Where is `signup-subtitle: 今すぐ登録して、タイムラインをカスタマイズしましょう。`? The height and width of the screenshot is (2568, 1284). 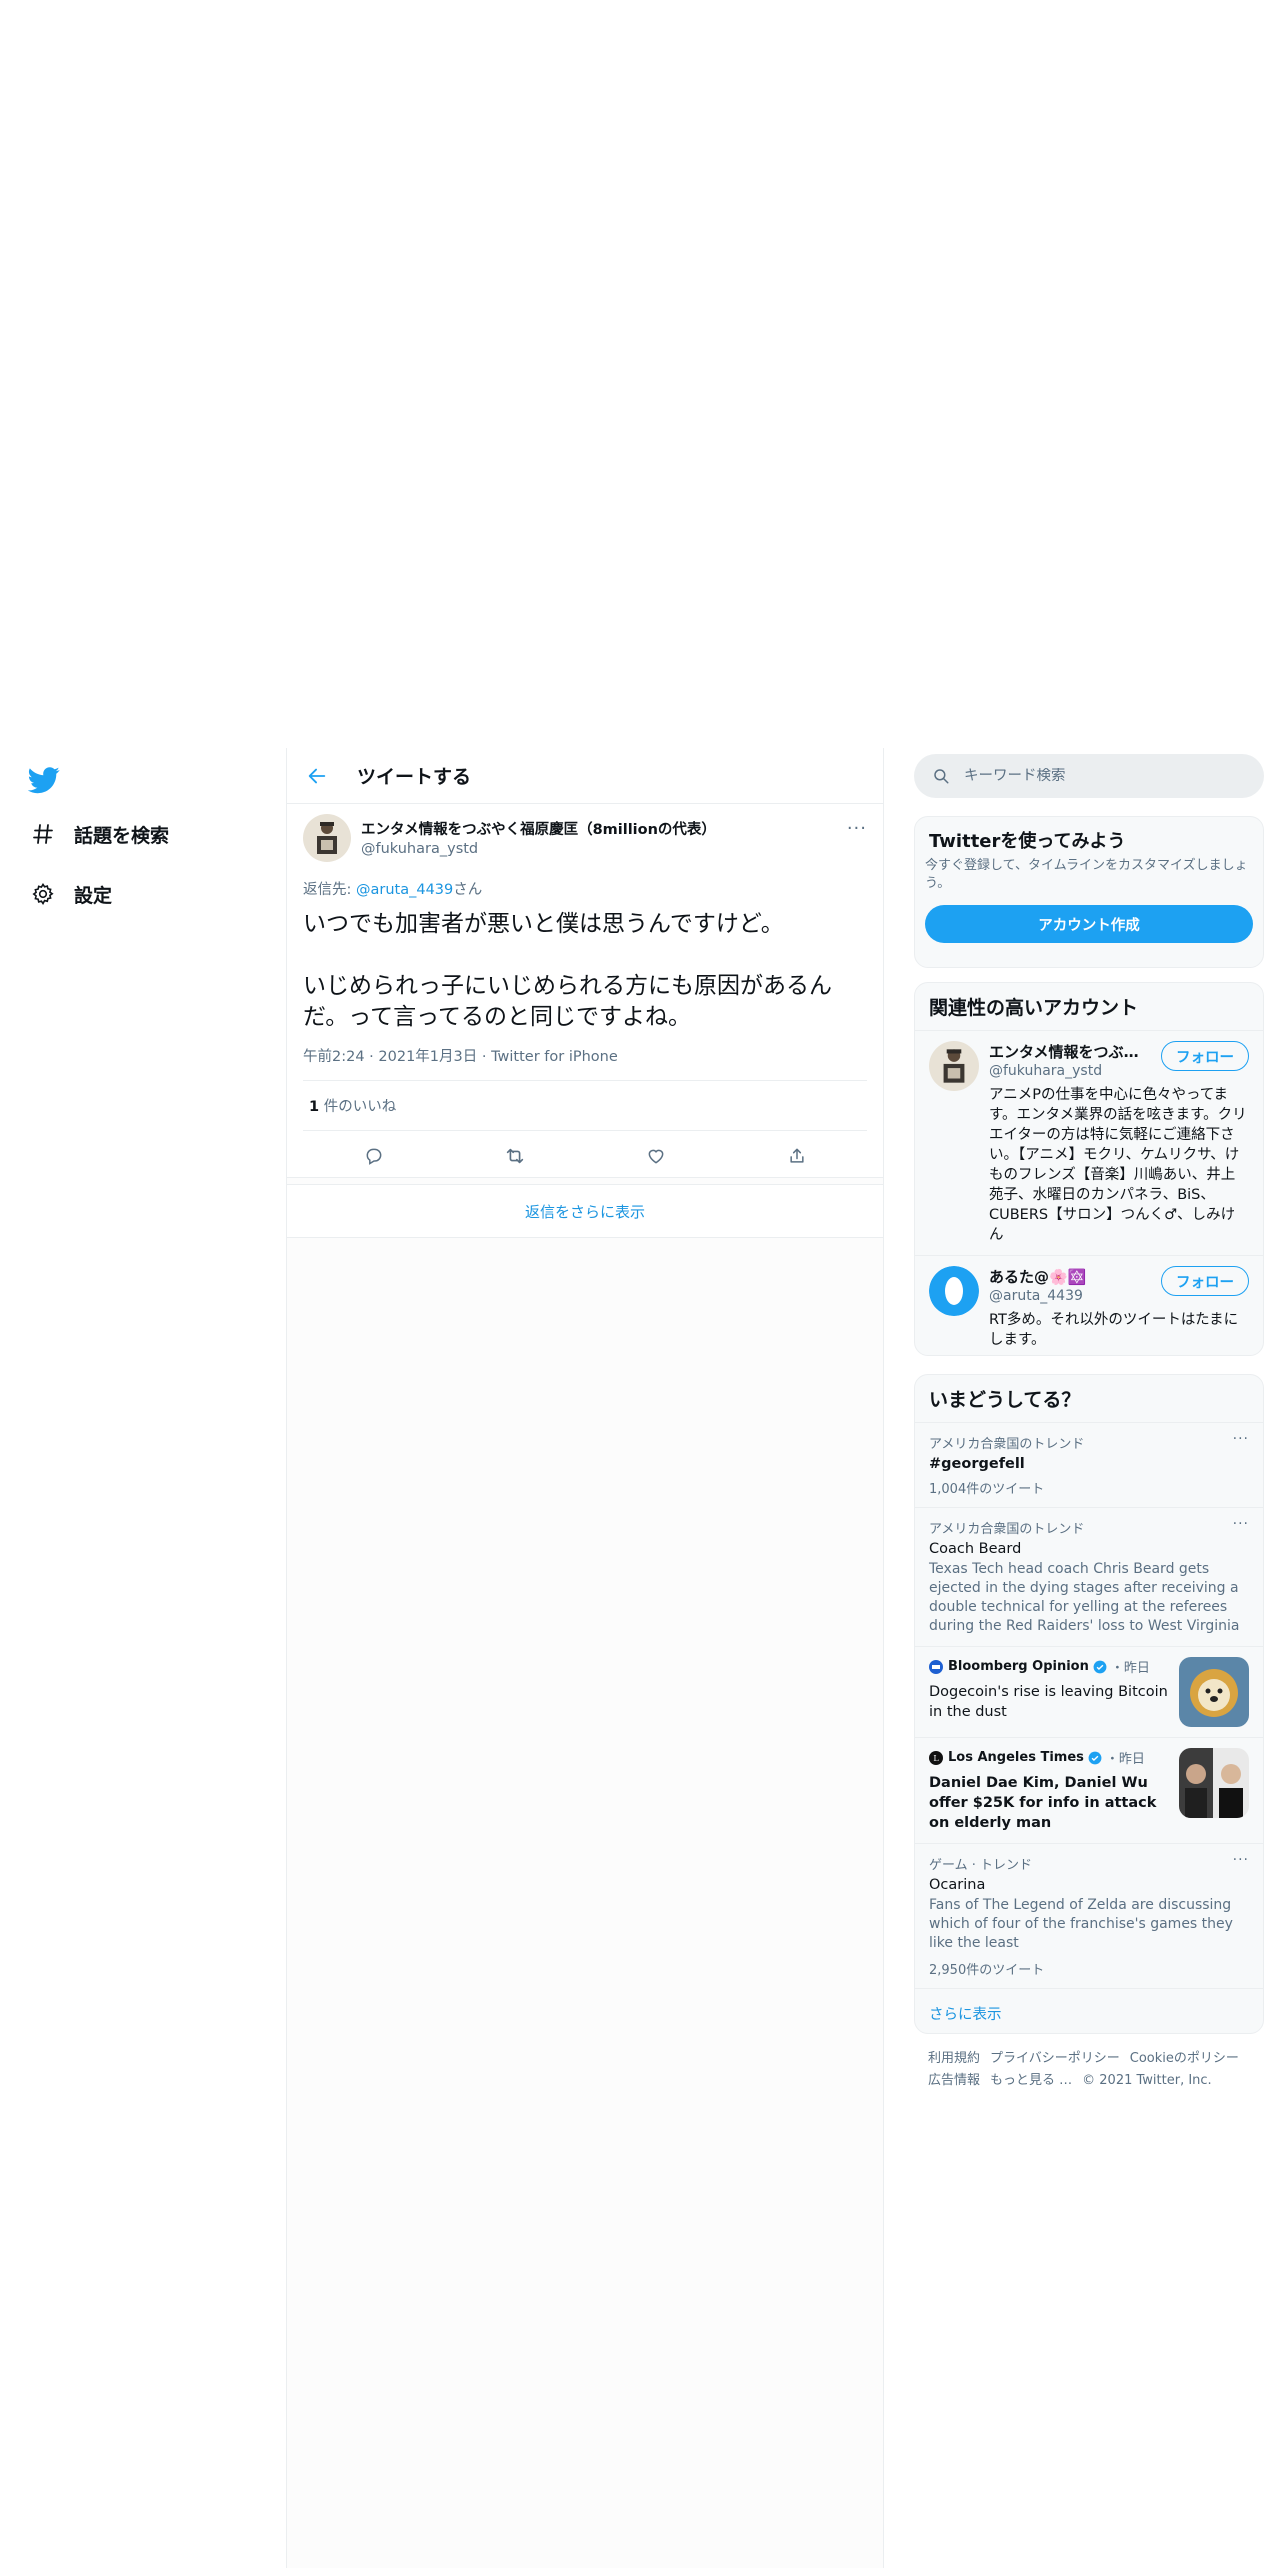
signup-subtitle: 今すぐ登録して、タイムラインをカスタマイズしましょう。 is located at coordinates (1086, 874).